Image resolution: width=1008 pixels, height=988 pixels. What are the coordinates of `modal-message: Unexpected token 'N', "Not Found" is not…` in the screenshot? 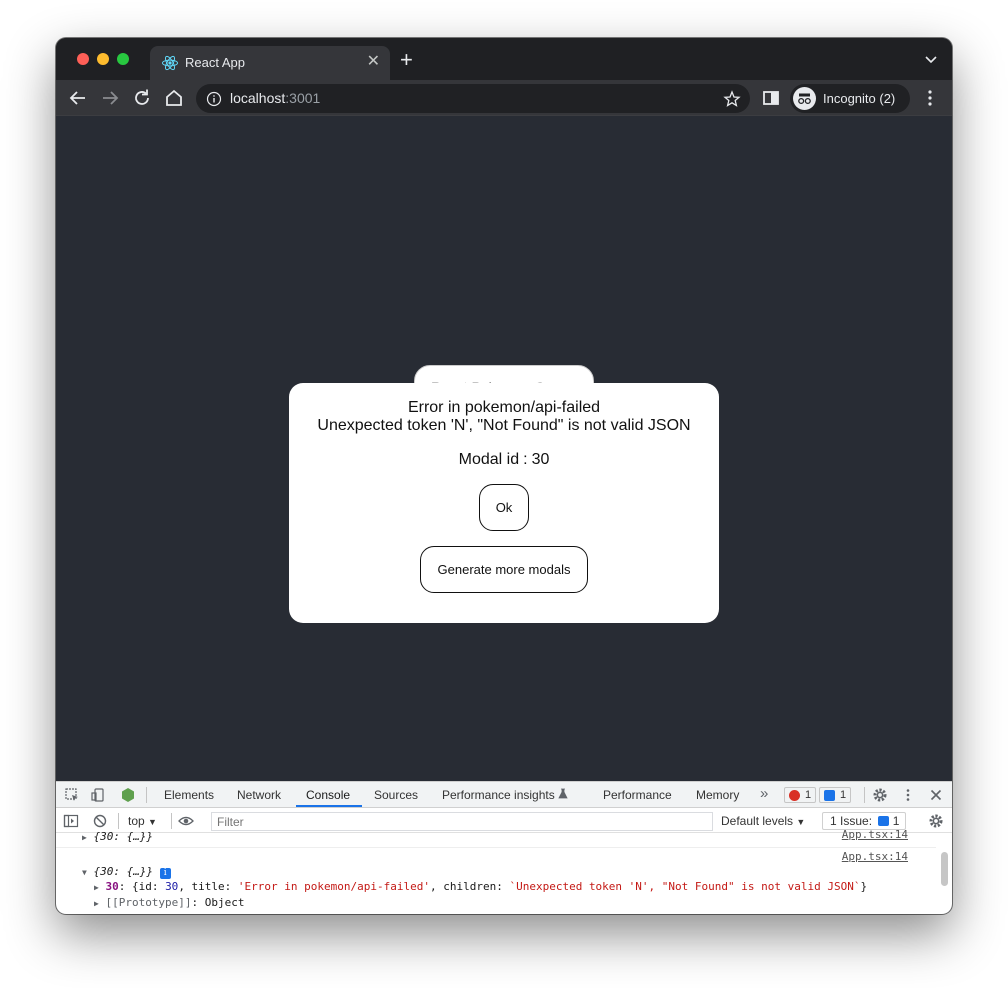 It's located at (504, 425).